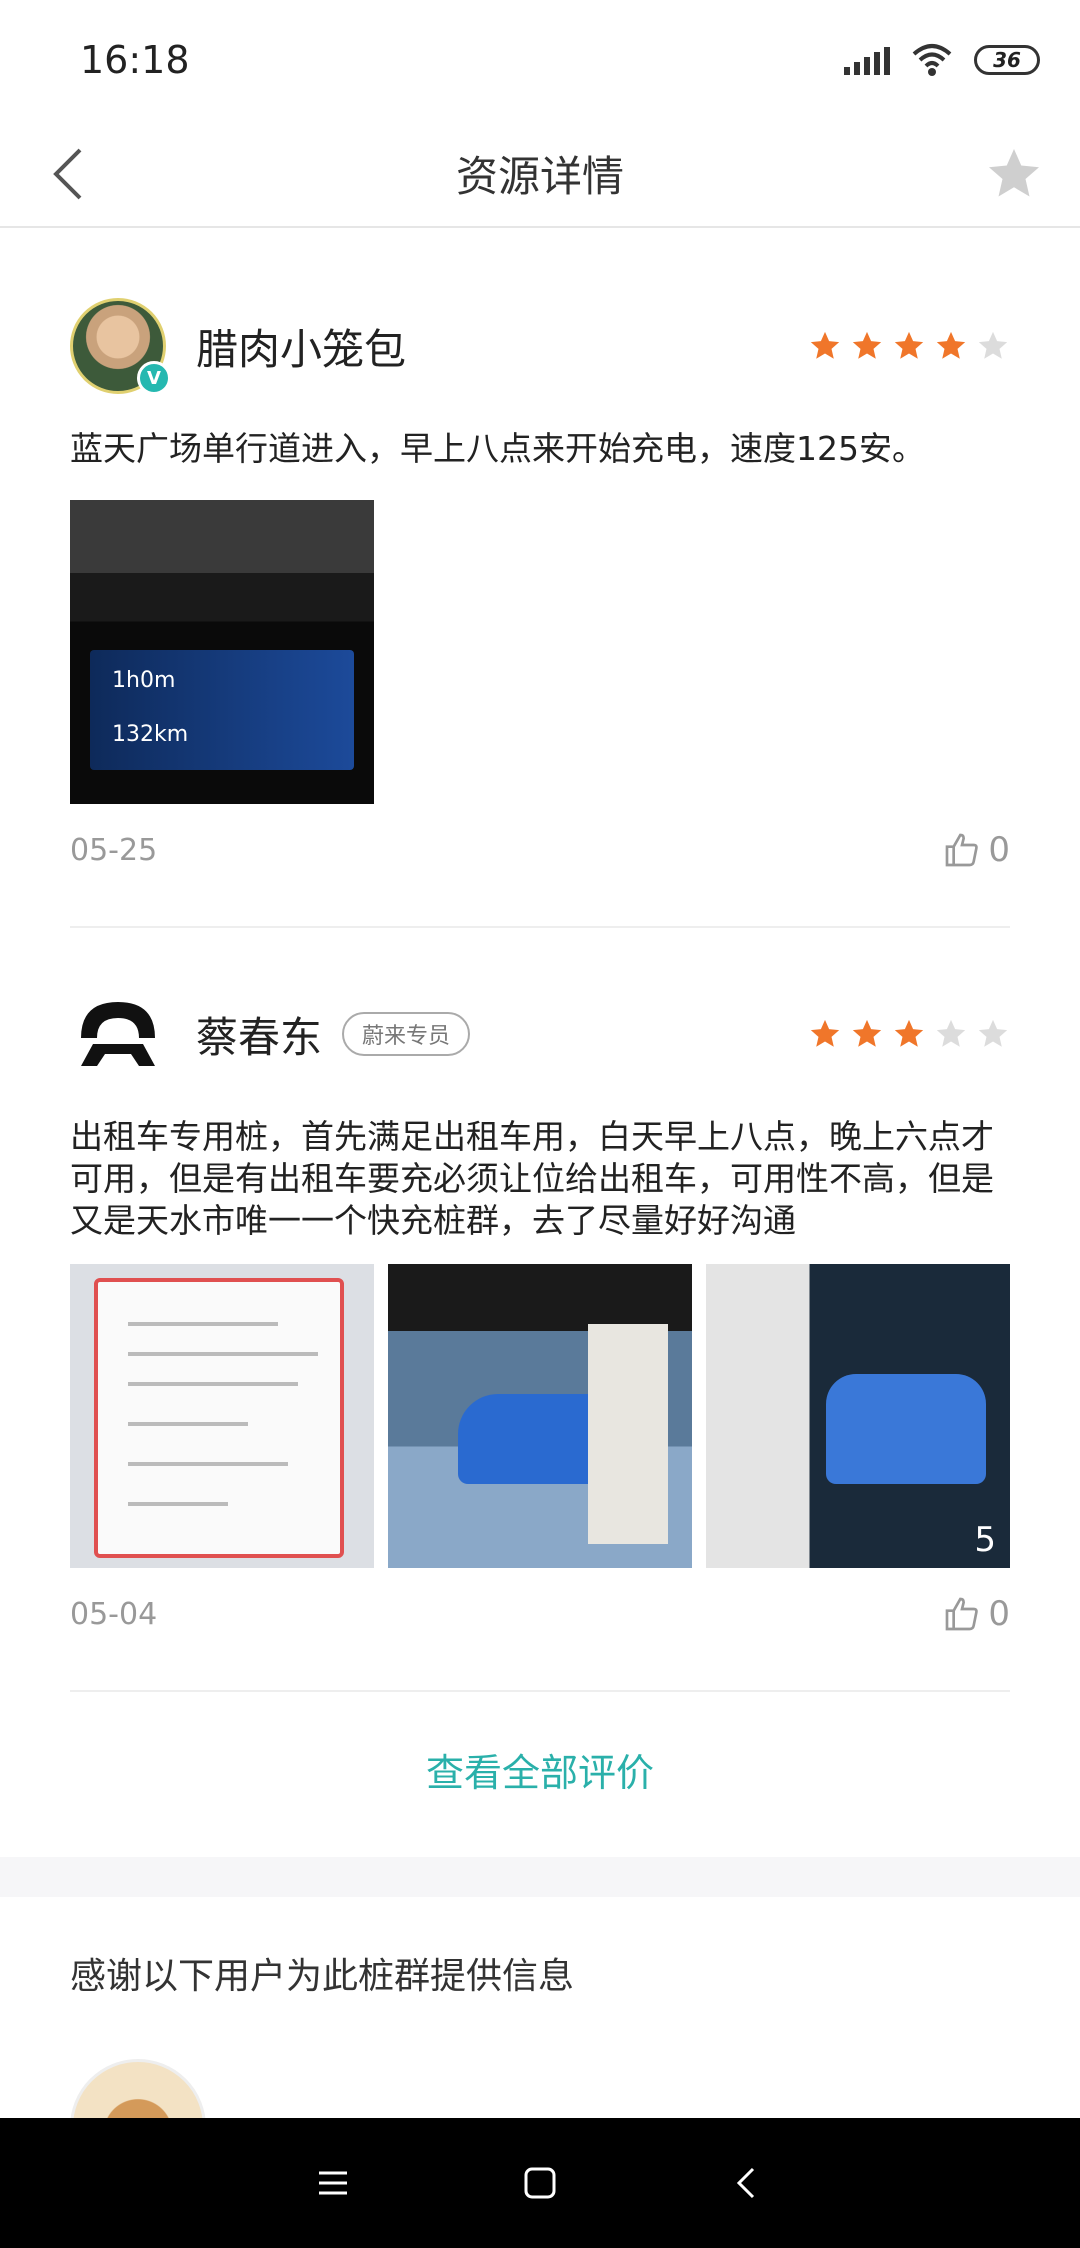  Describe the element at coordinates (135, 60) in the screenshot. I see `status-time: 16:18` at that location.